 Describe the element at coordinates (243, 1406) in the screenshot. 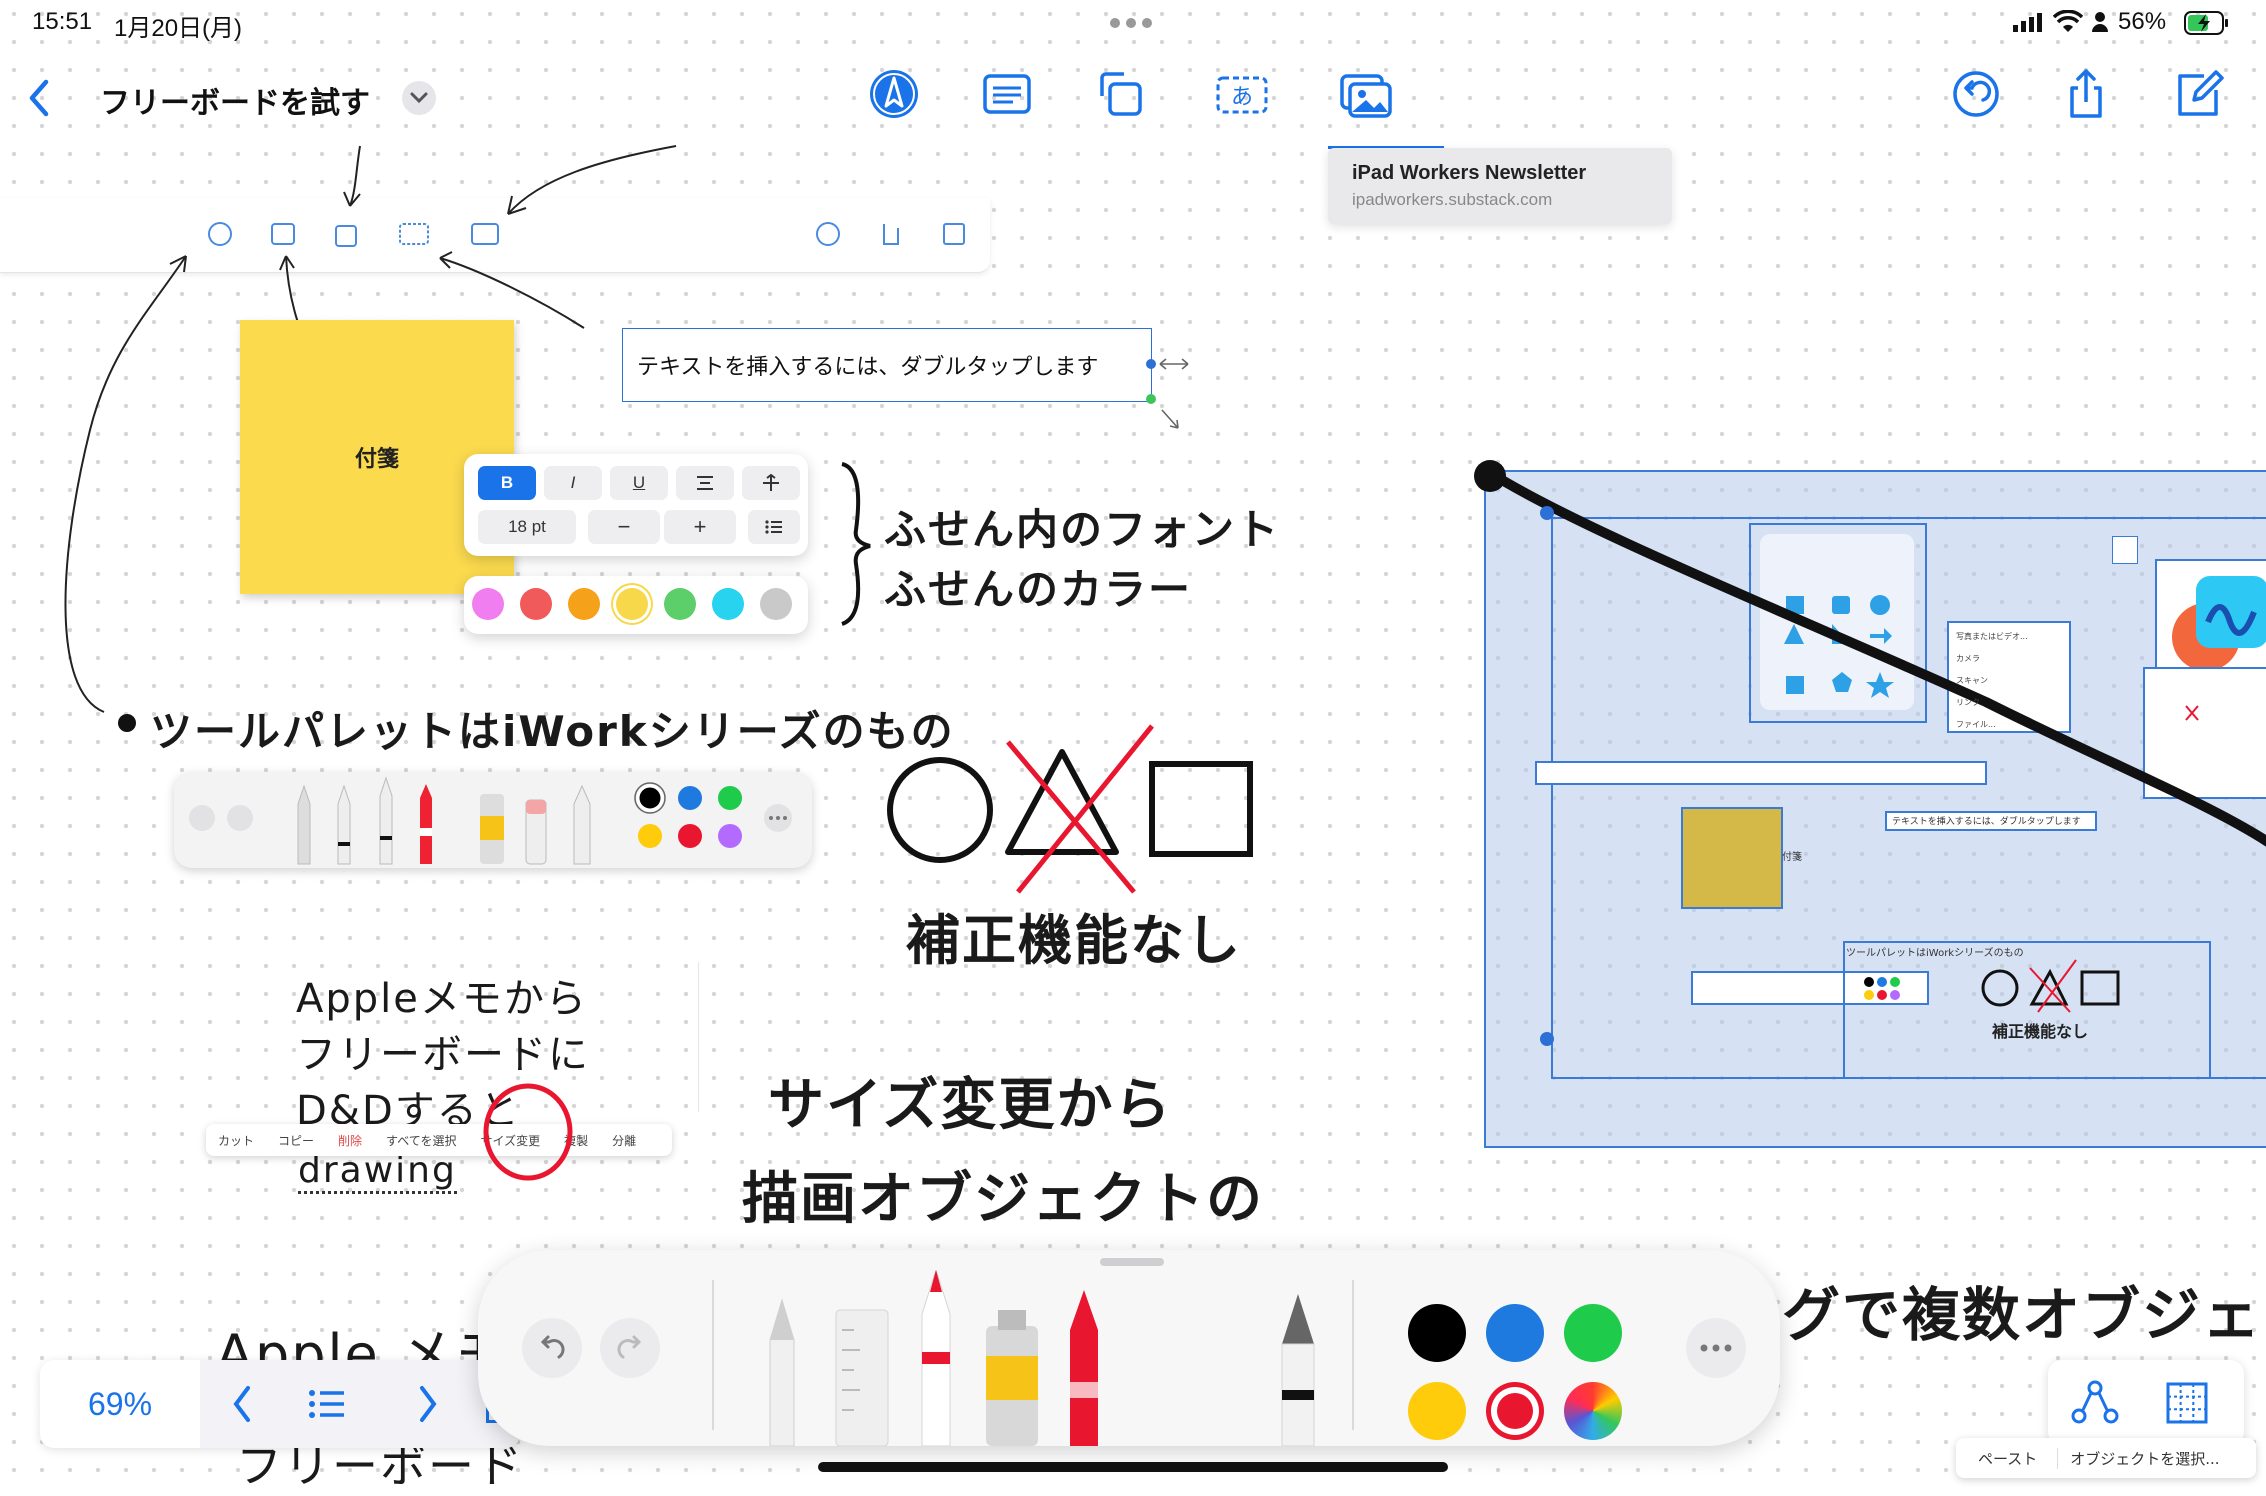

I see `previous-button` at that location.